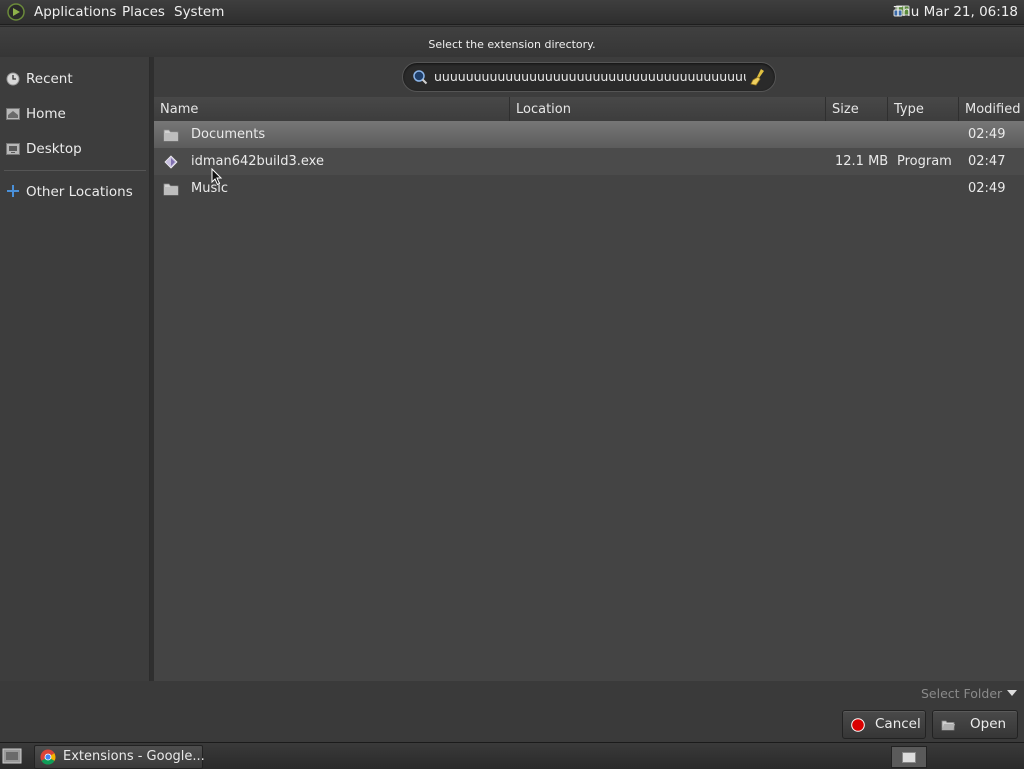  Describe the element at coordinates (924, 161) in the screenshot. I see `file-type: Program` at that location.